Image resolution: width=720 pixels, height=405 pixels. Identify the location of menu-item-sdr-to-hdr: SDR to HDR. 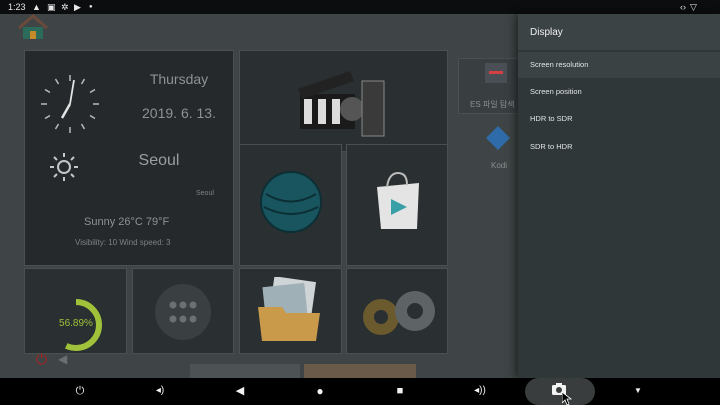
(619, 147).